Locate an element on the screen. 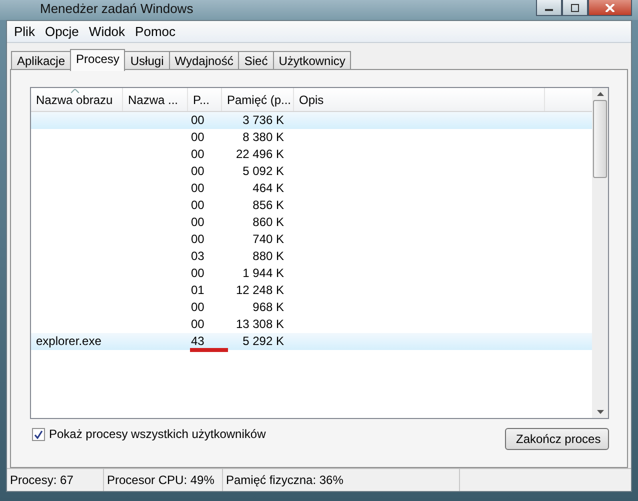 This screenshot has height=501, width=638. table-row: 00 5 092 K is located at coordinates (311, 171).